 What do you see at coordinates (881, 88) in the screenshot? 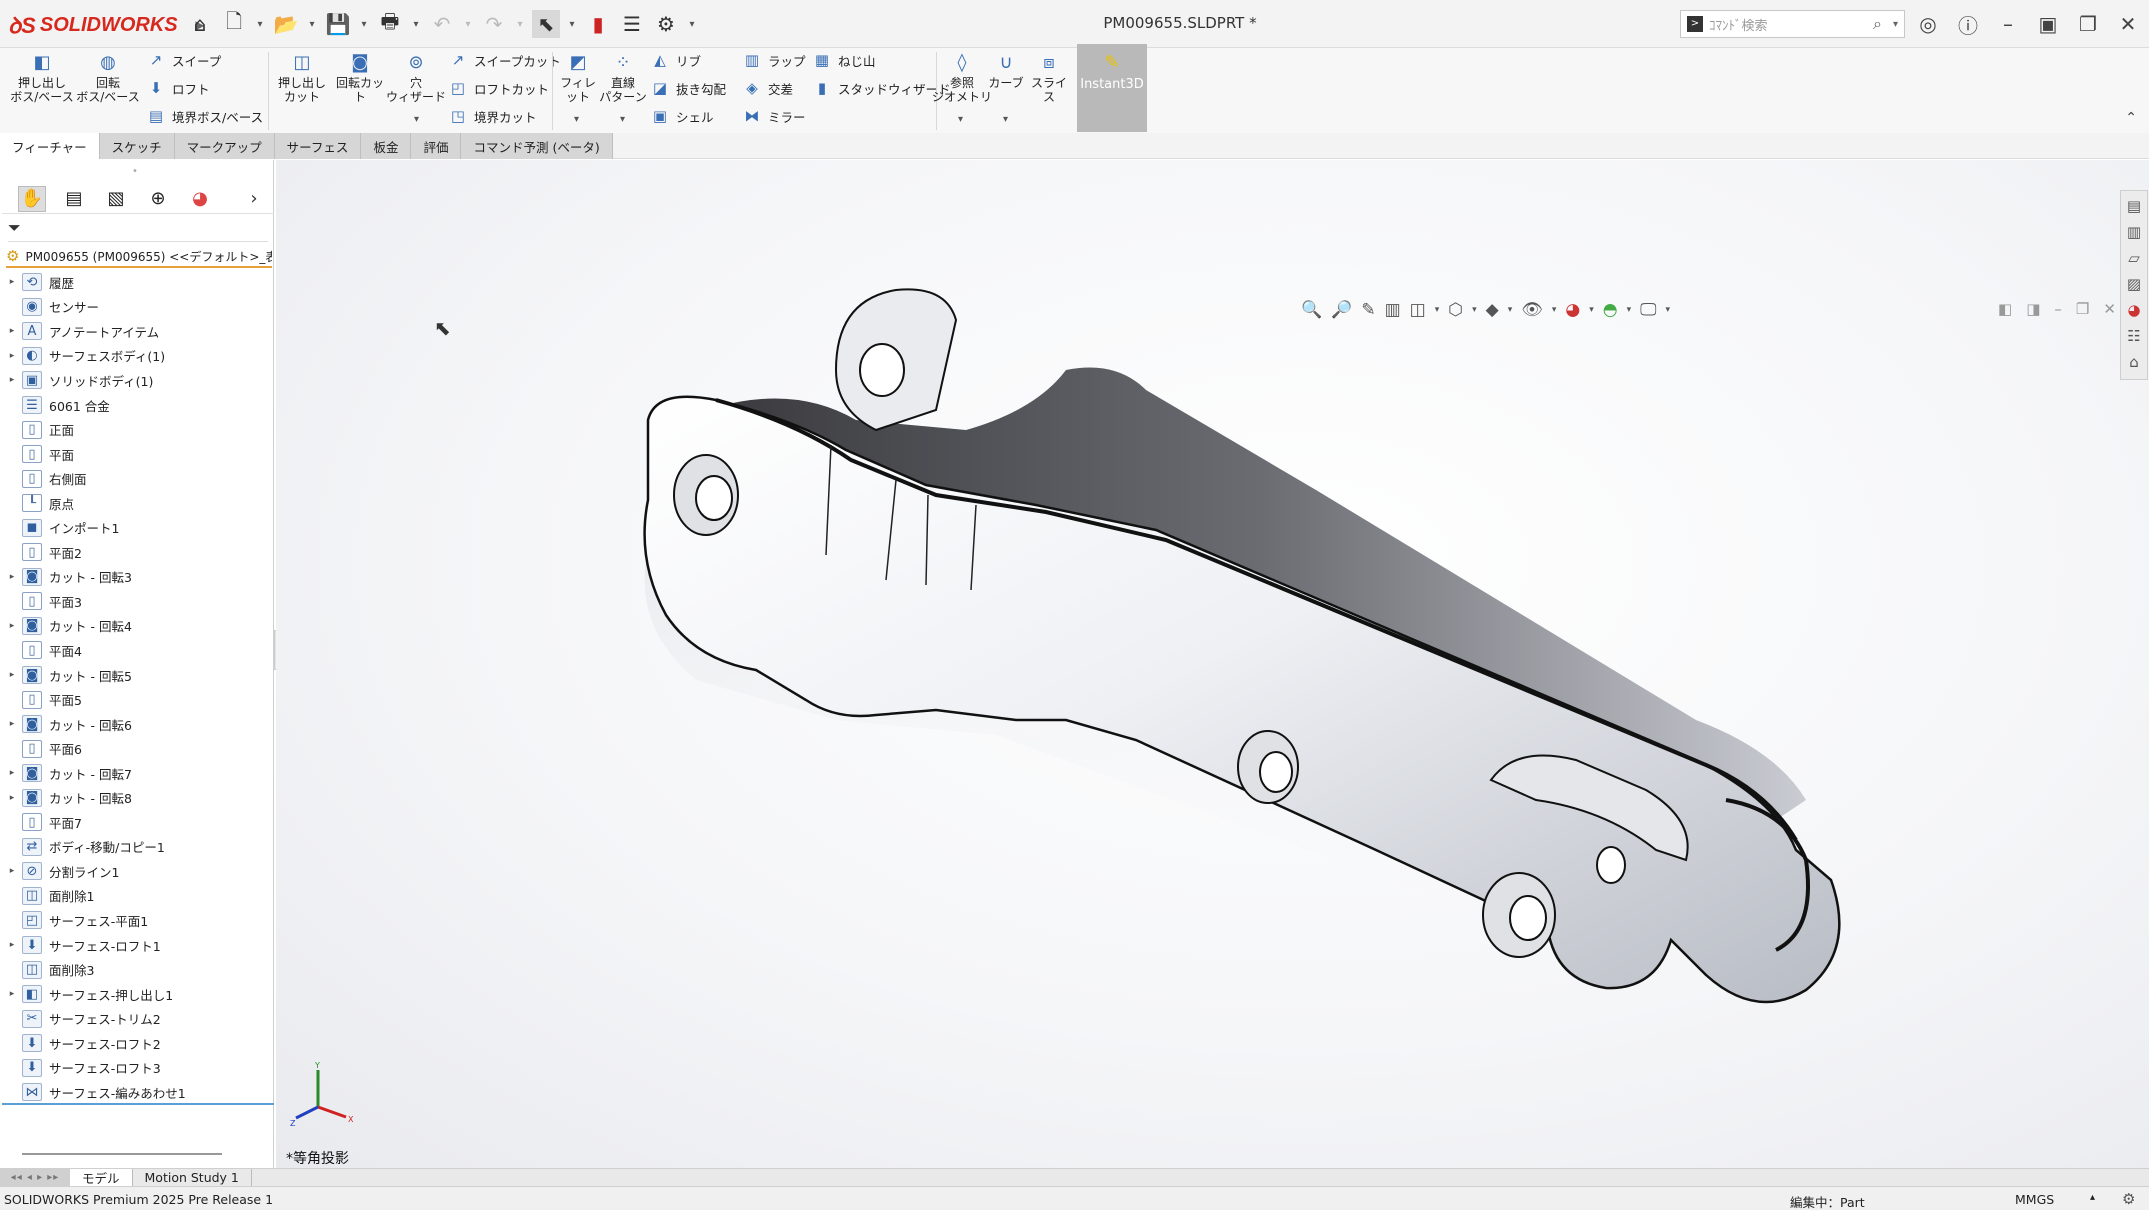
I see `stud-wizard-button: ▮ スタッドウィザード` at bounding box center [881, 88].